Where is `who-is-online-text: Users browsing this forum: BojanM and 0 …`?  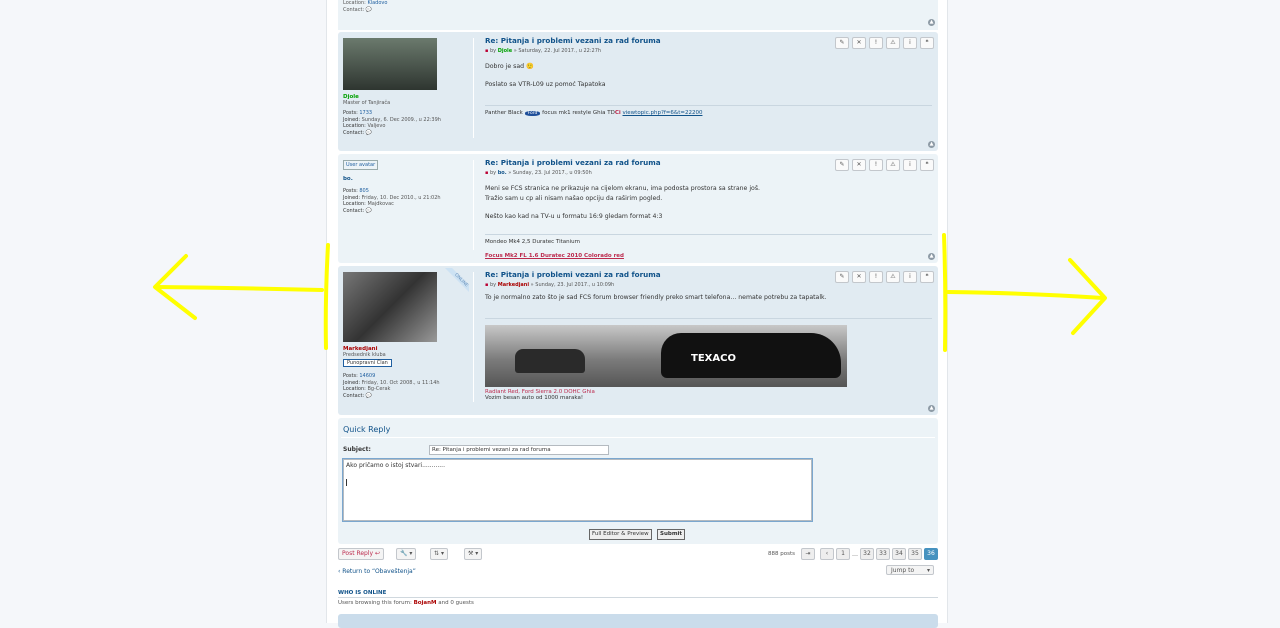
who-is-online-text: Users browsing this forum: BojanM and 0 … is located at coordinates (406, 603).